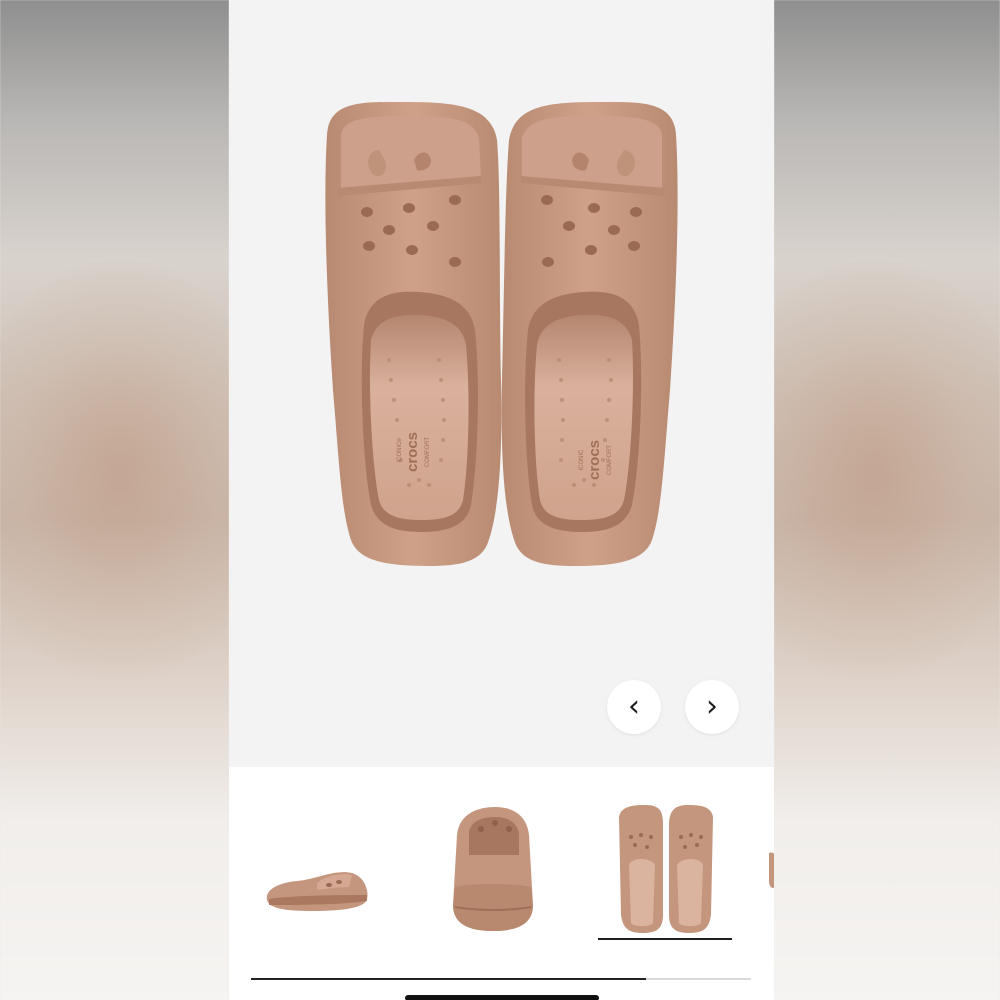 This screenshot has width=1000, height=1000. What do you see at coordinates (502, 997) in the screenshot?
I see `home-indicator` at bounding box center [502, 997].